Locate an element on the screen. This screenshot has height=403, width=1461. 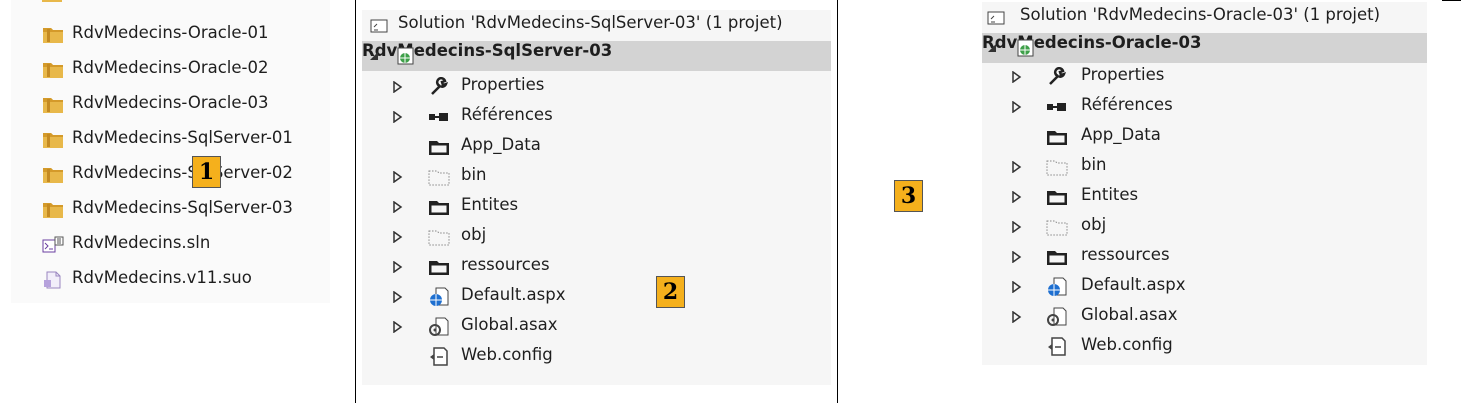
tree-node-label: bin is located at coordinates (1094, 164).